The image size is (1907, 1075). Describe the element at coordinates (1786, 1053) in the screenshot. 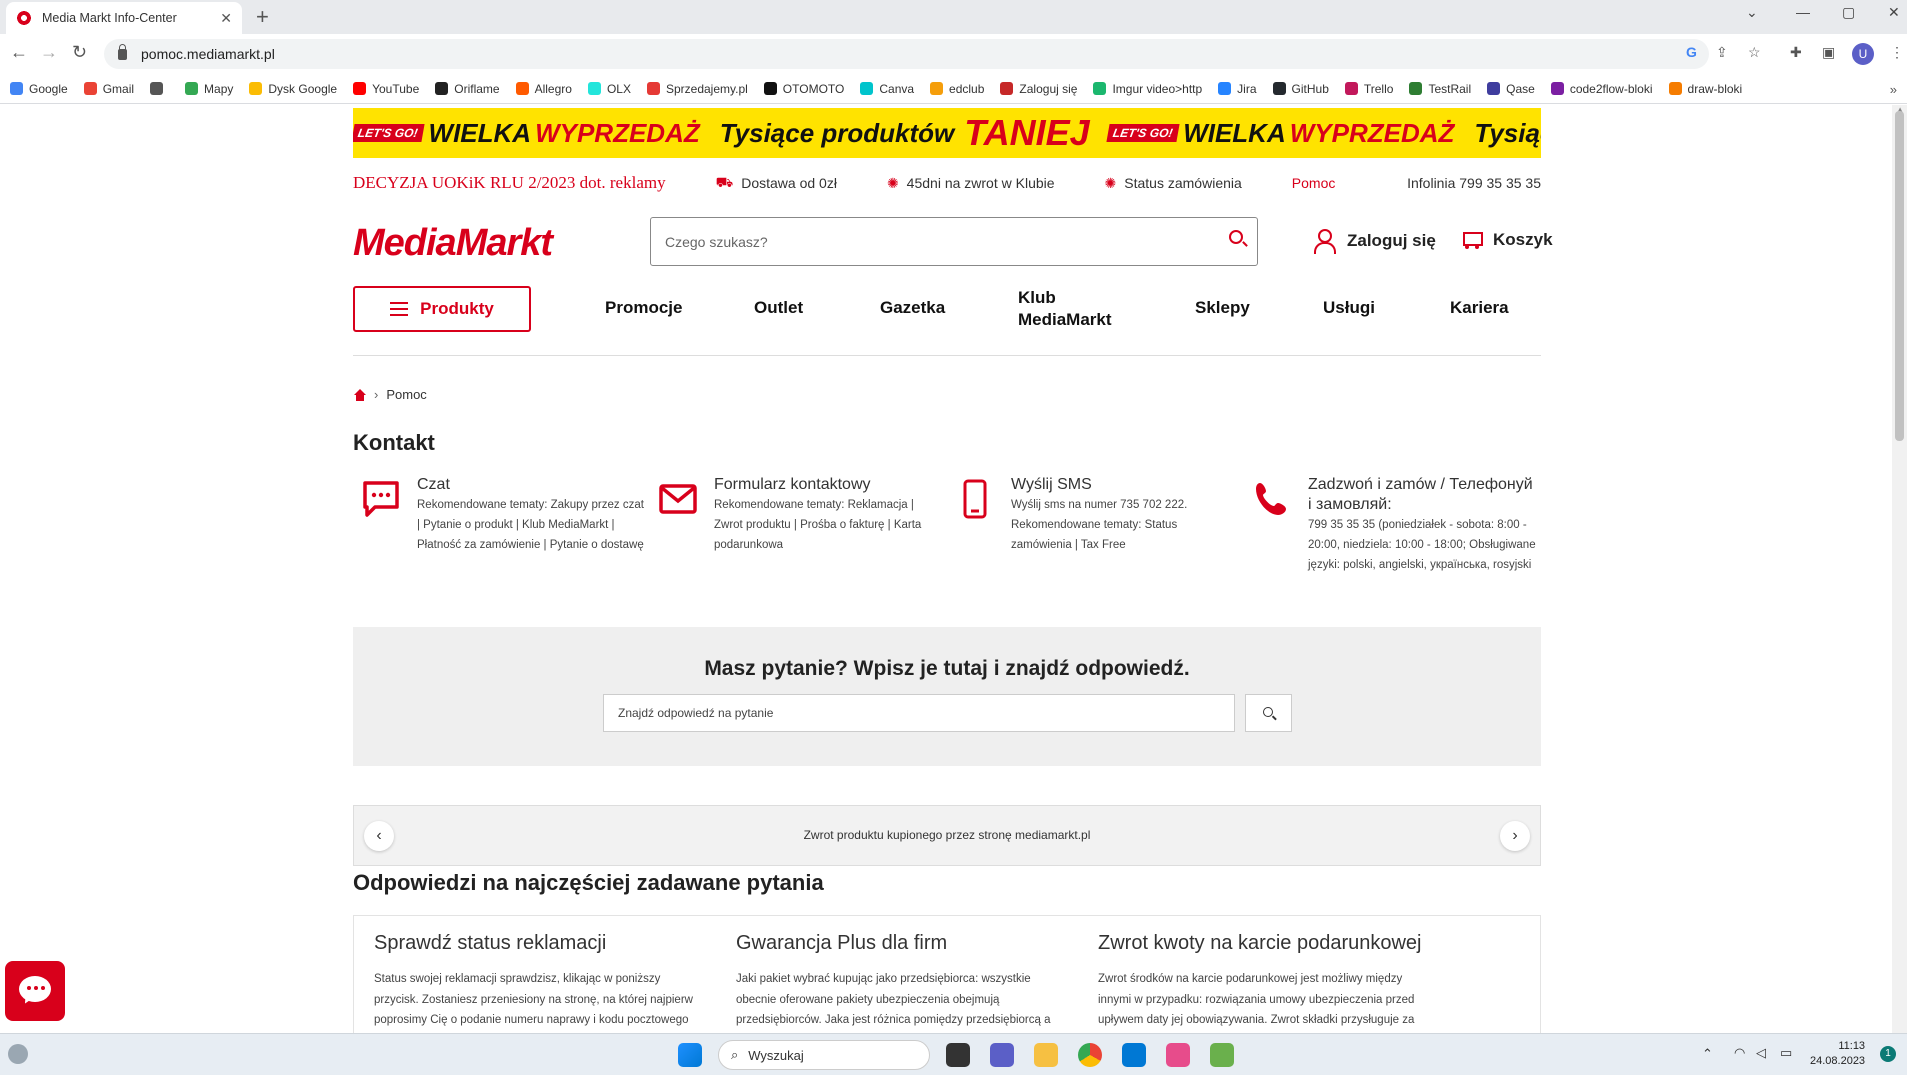

I see `battery-icon: ▭` at that location.